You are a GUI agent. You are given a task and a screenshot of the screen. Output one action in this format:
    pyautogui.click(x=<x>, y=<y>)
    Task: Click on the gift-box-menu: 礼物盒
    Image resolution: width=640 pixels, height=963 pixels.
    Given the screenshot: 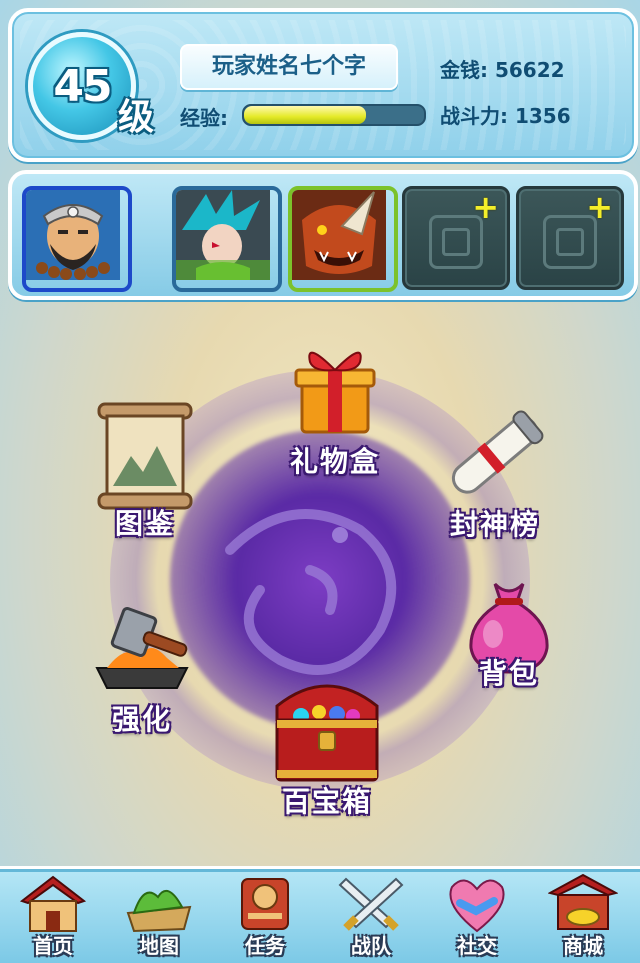 What is the action you would take?
    pyautogui.click(x=335, y=409)
    